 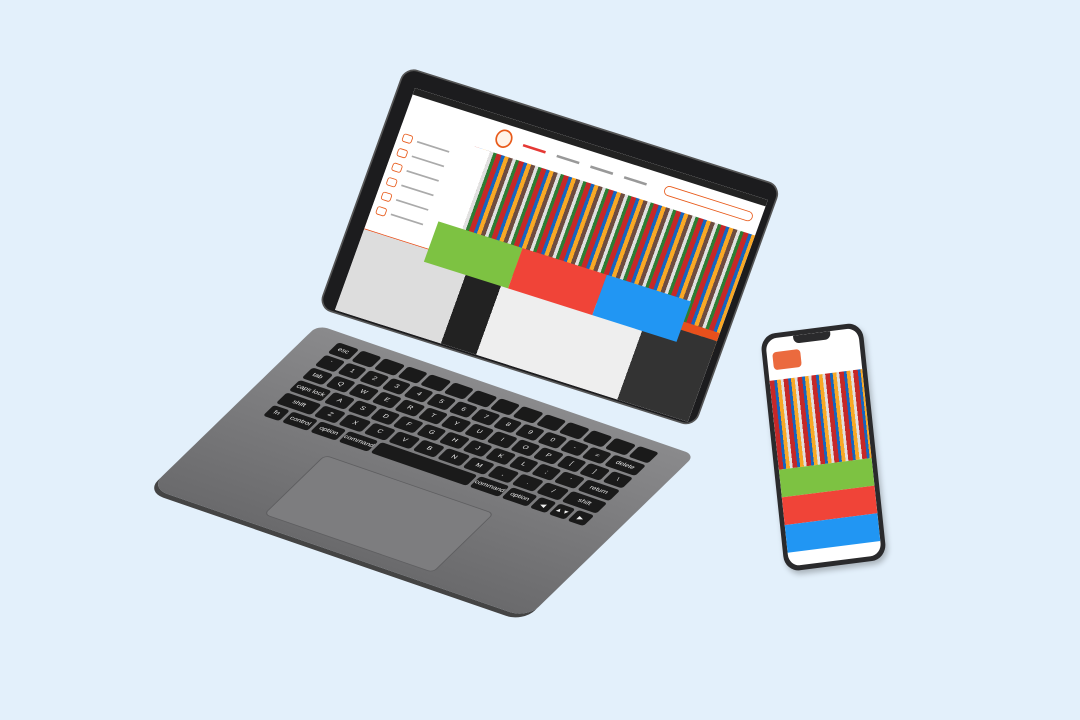 I want to click on smartphone, so click(x=823, y=447).